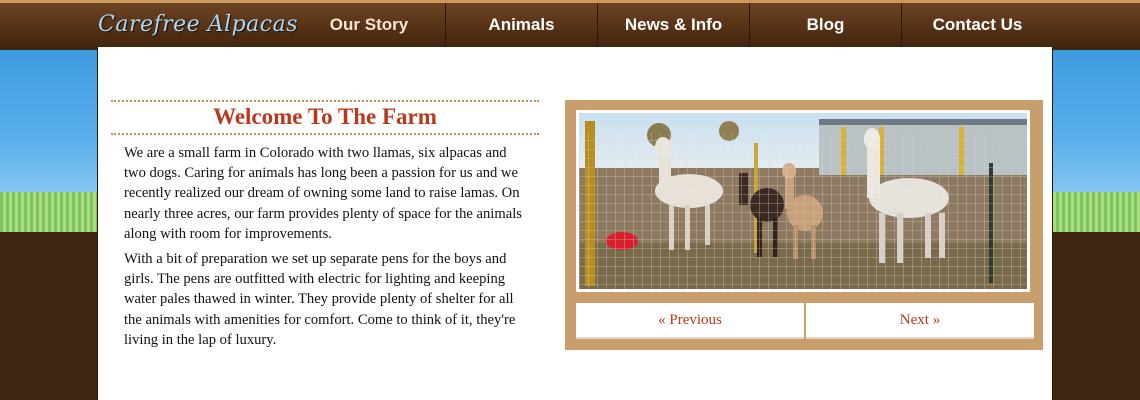  I want to click on page-title: Welcome To The Farm, so click(325, 116).